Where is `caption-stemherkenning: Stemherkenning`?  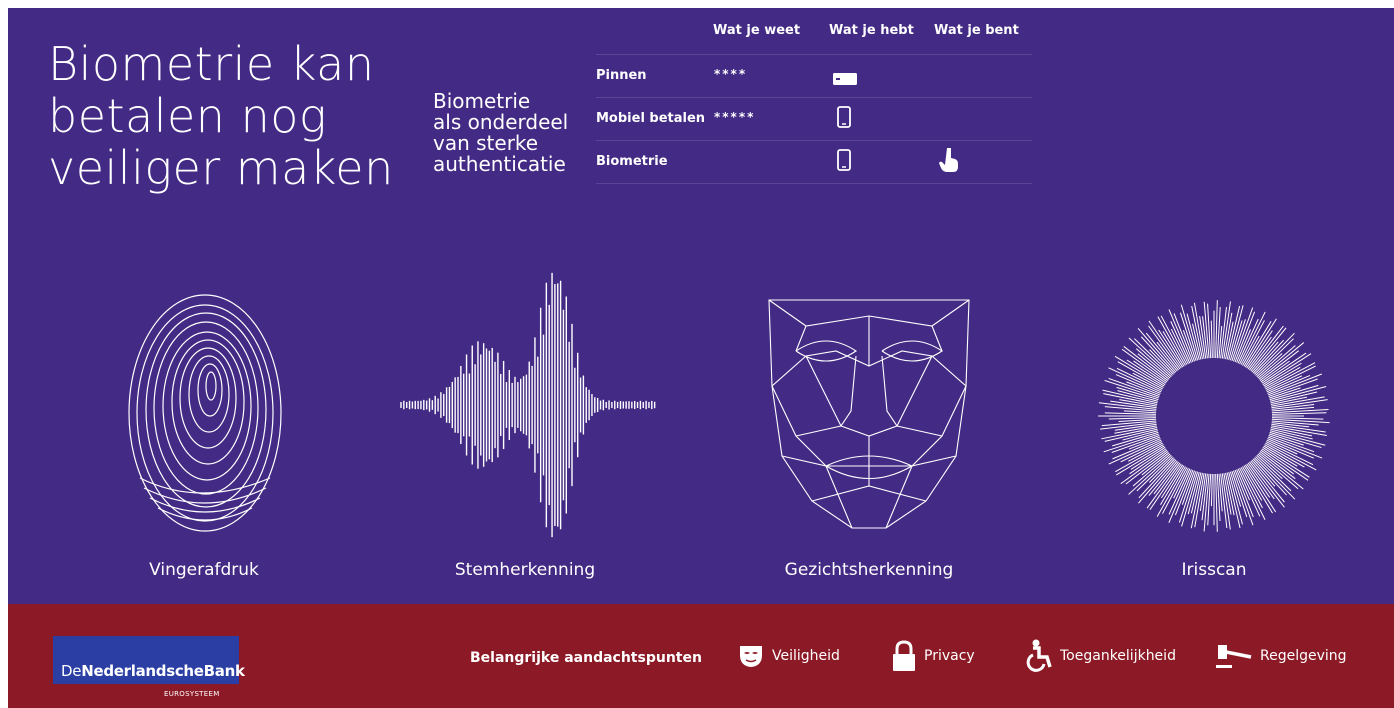 caption-stemherkenning: Stemherkenning is located at coordinates (525, 570).